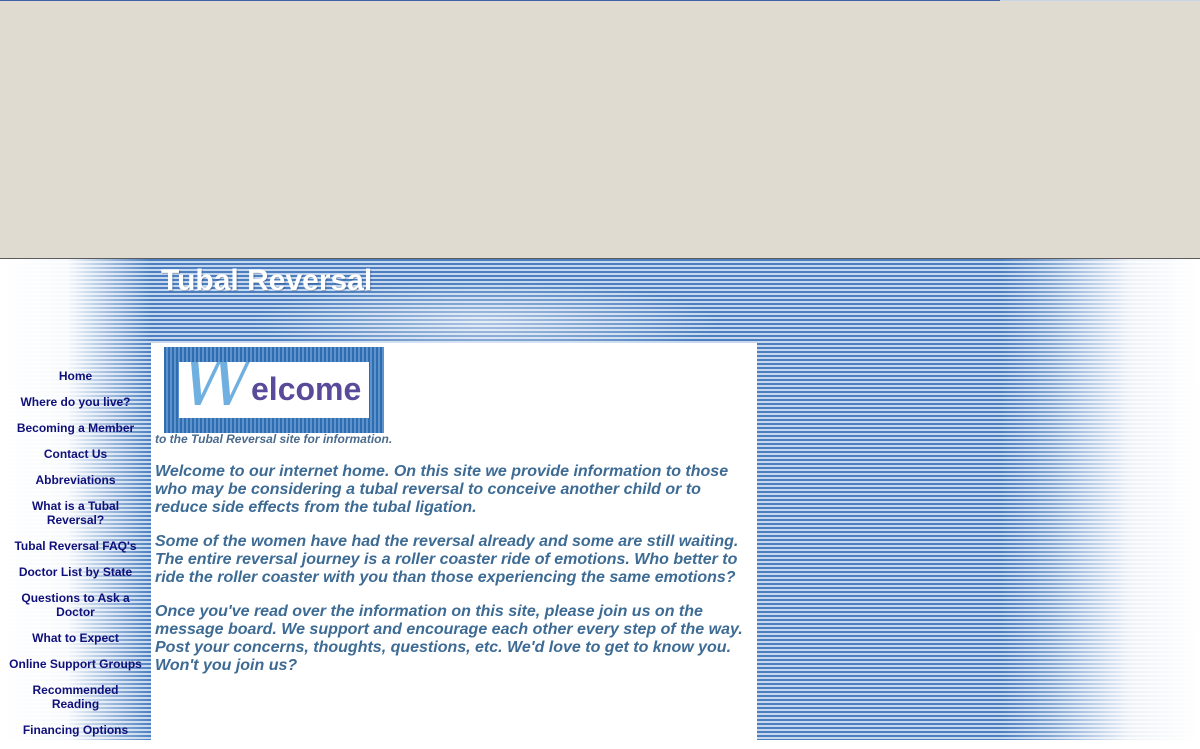  Describe the element at coordinates (75, 644) in the screenshot. I see `nav-item-what-to-expect: What to Expect` at that location.